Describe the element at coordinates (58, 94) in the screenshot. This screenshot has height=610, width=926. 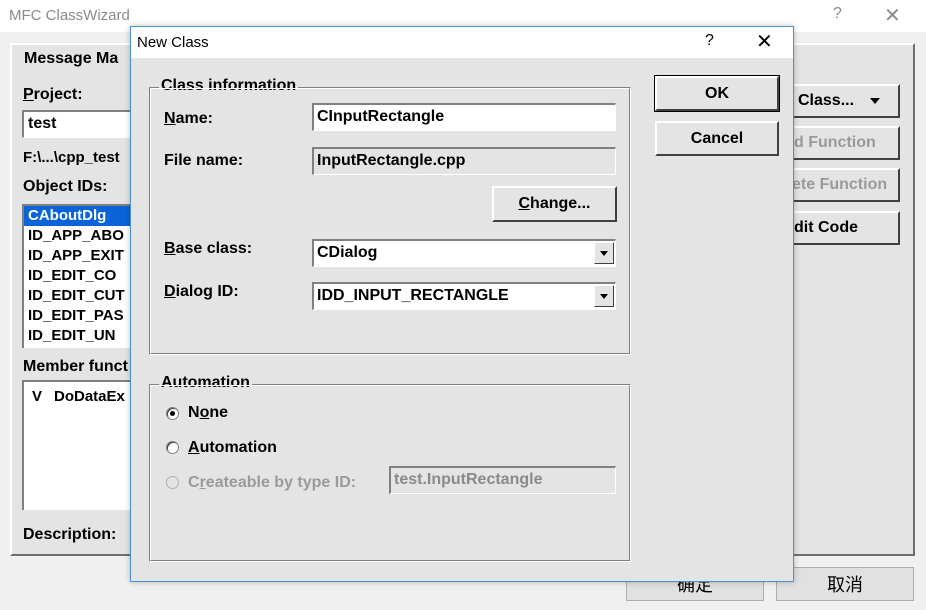
I see `project-label-rest: roject:` at that location.